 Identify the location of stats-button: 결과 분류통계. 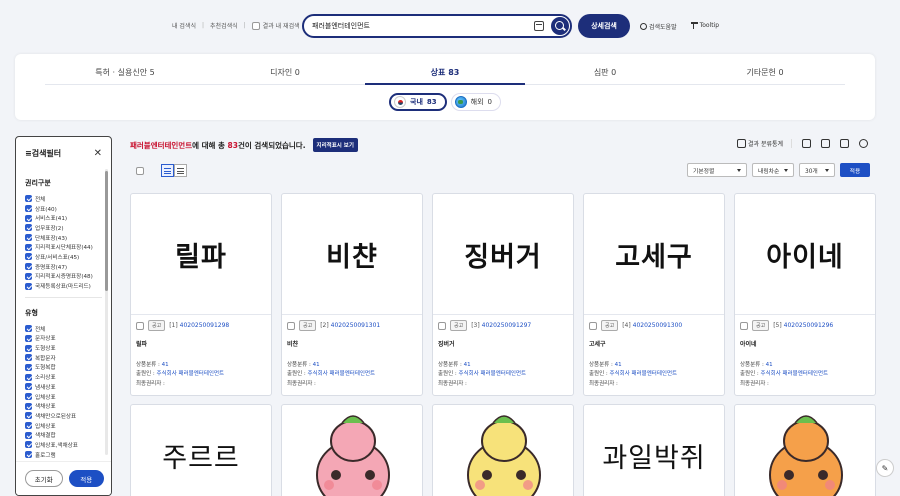
(765, 143).